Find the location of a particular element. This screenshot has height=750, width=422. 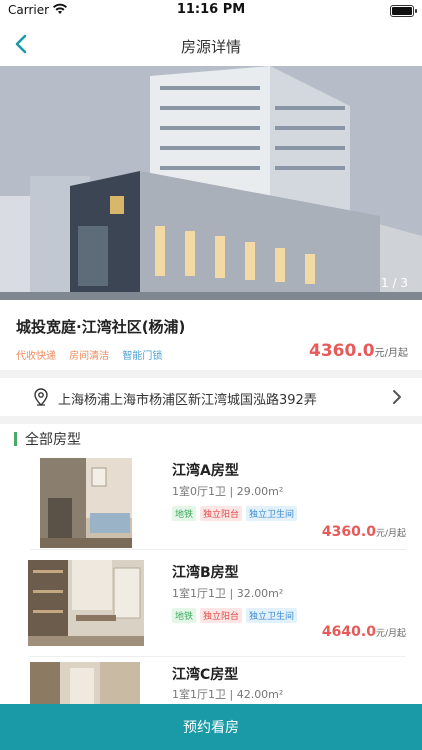

property-price-value: 4360.0 is located at coordinates (342, 351).